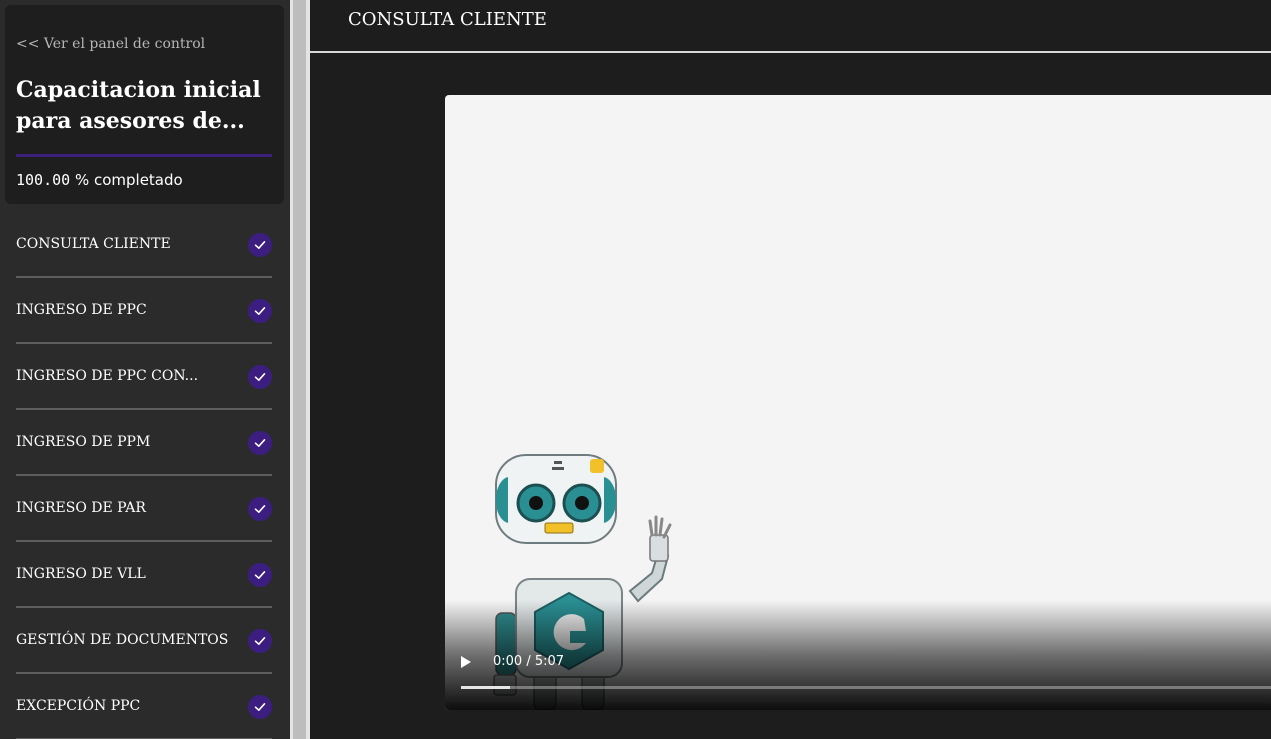  Describe the element at coordinates (144, 706) in the screenshot. I see `sidebar-item-lesson-8: EXCEPCIÓN PPC` at that location.